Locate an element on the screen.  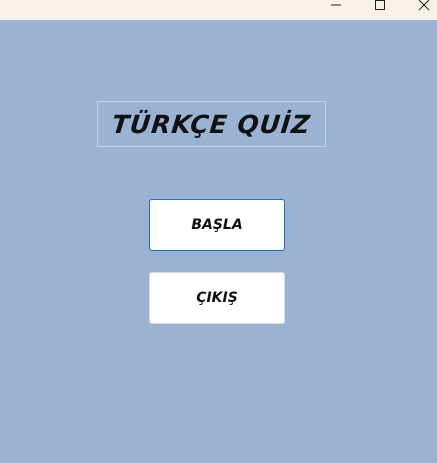
close-icon is located at coordinates (424, 5).